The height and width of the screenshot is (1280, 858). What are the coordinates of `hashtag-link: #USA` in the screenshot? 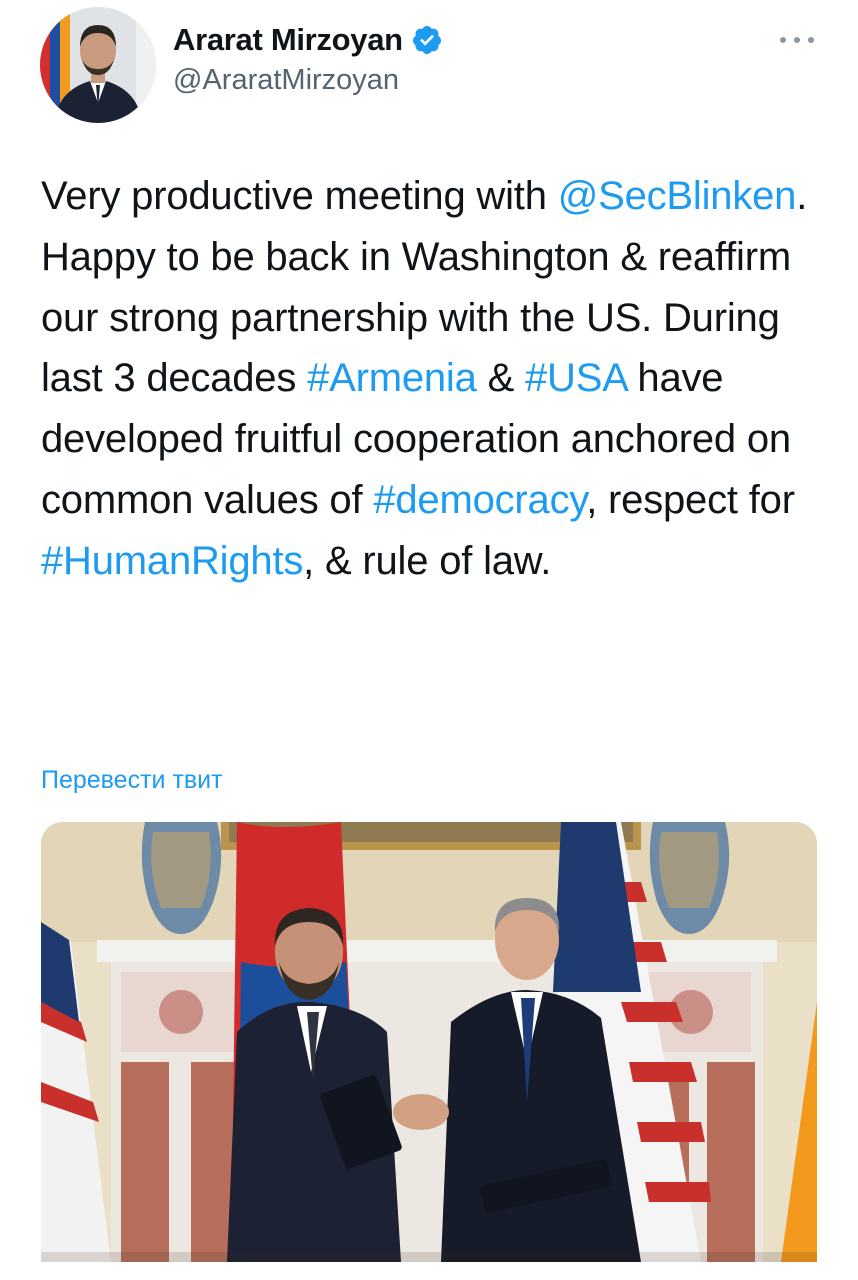 It's located at (576, 378).